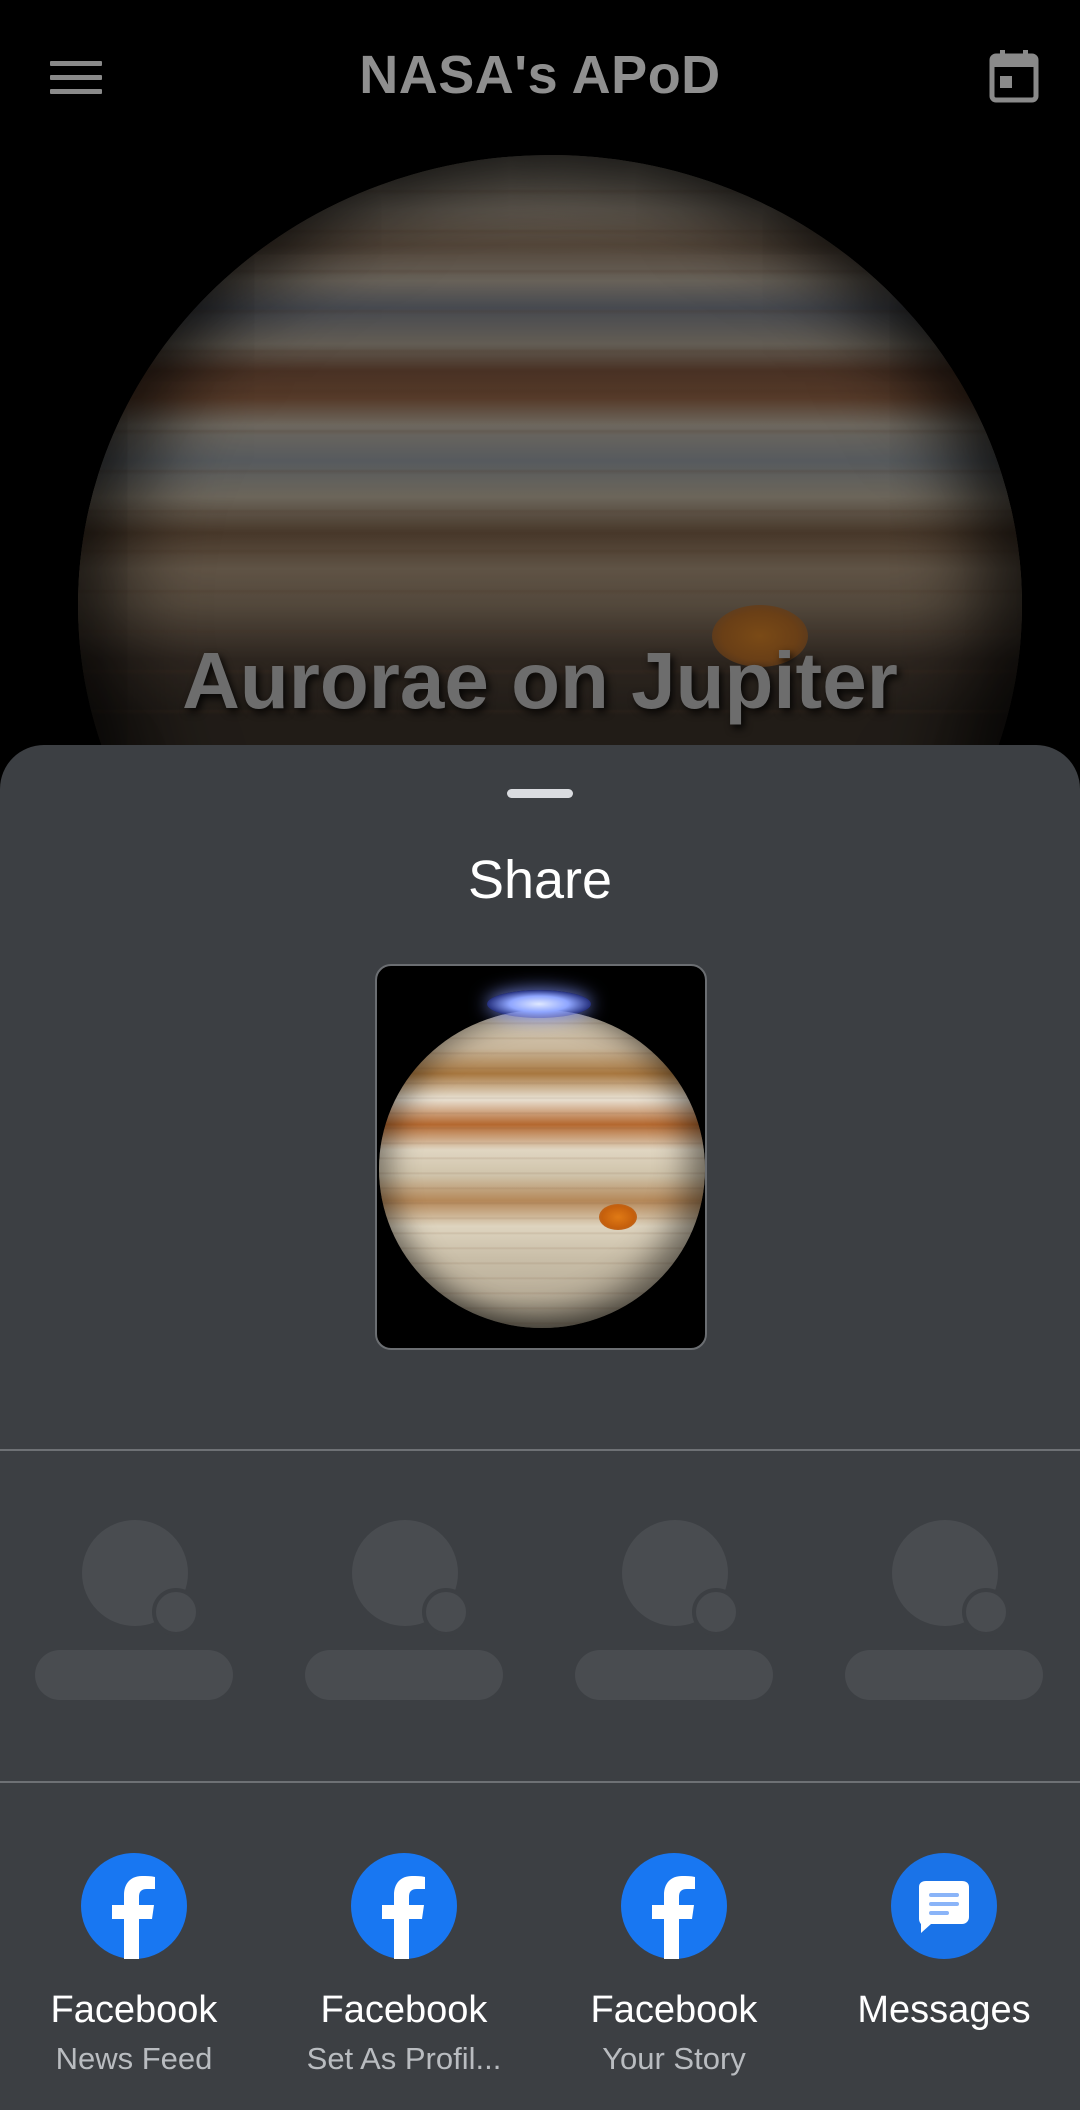 Image resolution: width=1080 pixels, height=2110 pixels. What do you see at coordinates (134, 1978) in the screenshot?
I see `share-target-facebook-news-feed: Facebook News Feed` at bounding box center [134, 1978].